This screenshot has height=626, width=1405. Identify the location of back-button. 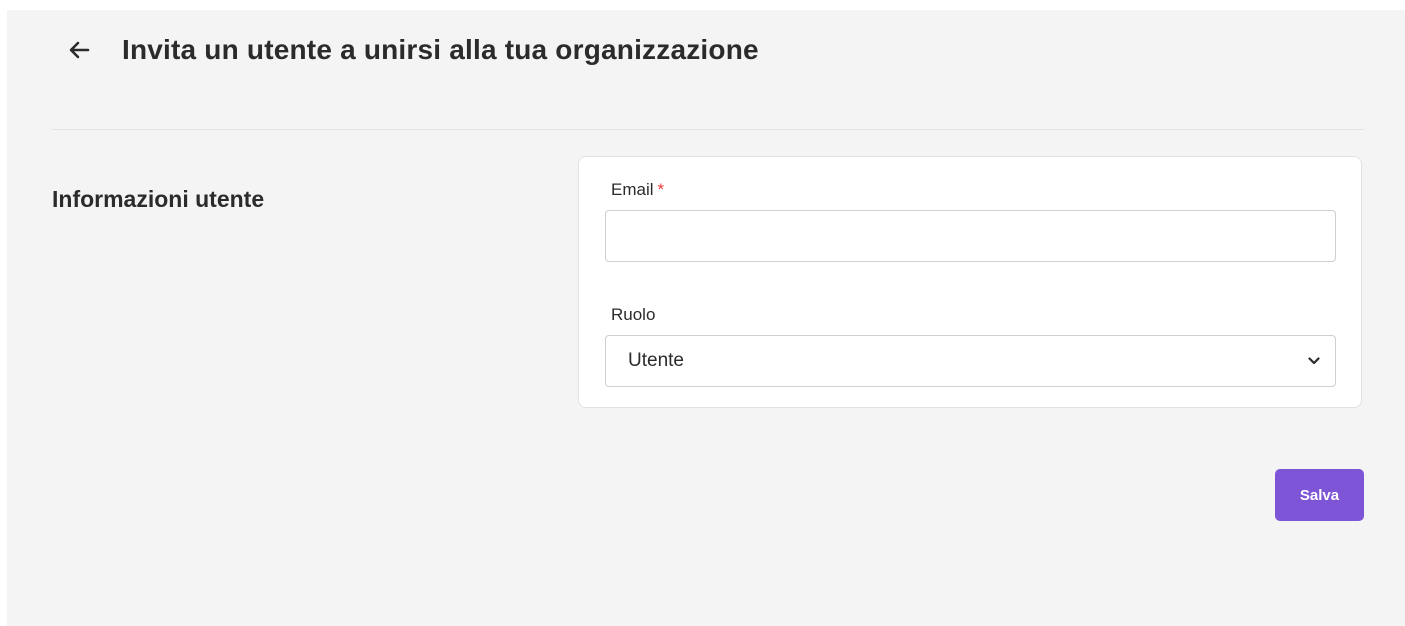
(79, 50).